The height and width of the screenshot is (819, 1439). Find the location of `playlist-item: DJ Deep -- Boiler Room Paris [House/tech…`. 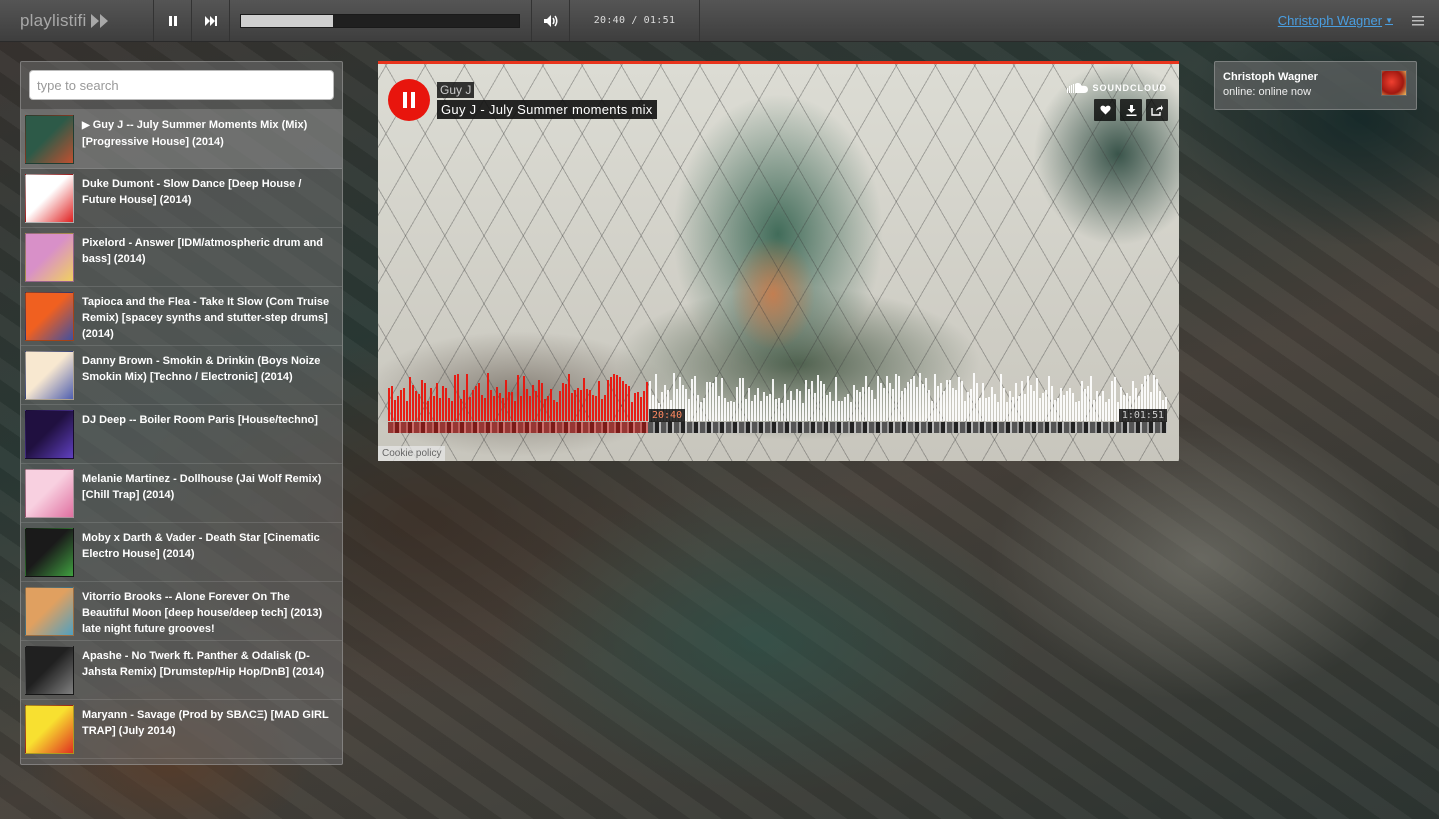

playlist-item: DJ Deep -- Boiler Room Paris [House/tech… is located at coordinates (181, 434).